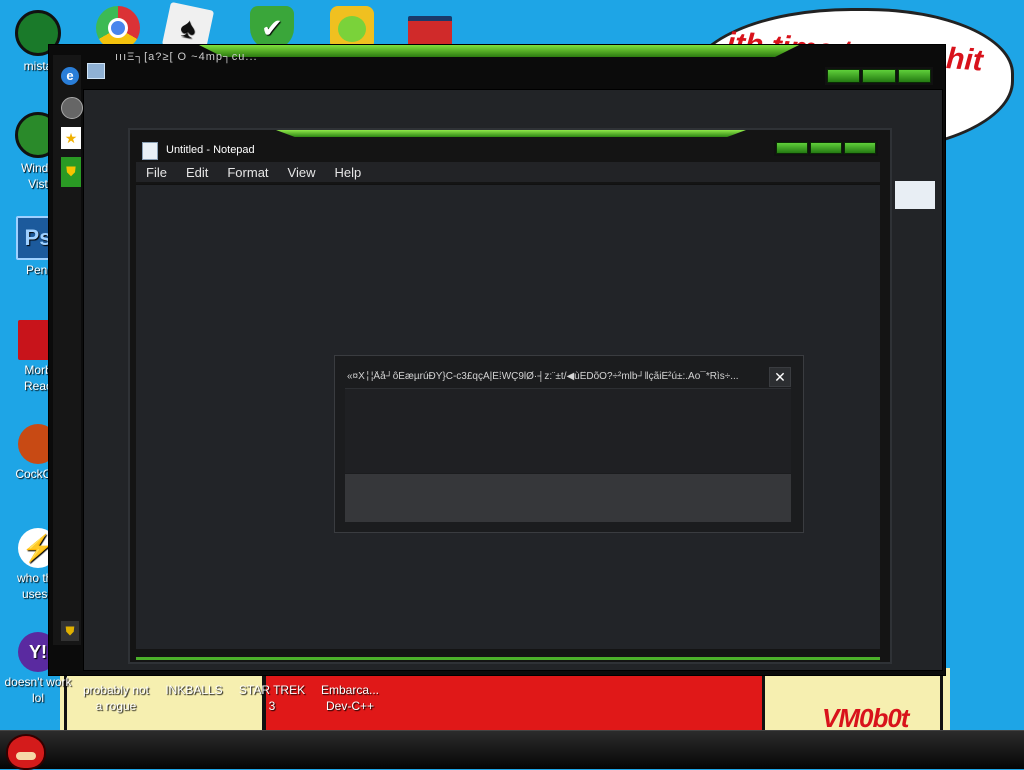 The width and height of the screenshot is (1024, 770). I want to click on outer-title-glow, so click(499, 51).